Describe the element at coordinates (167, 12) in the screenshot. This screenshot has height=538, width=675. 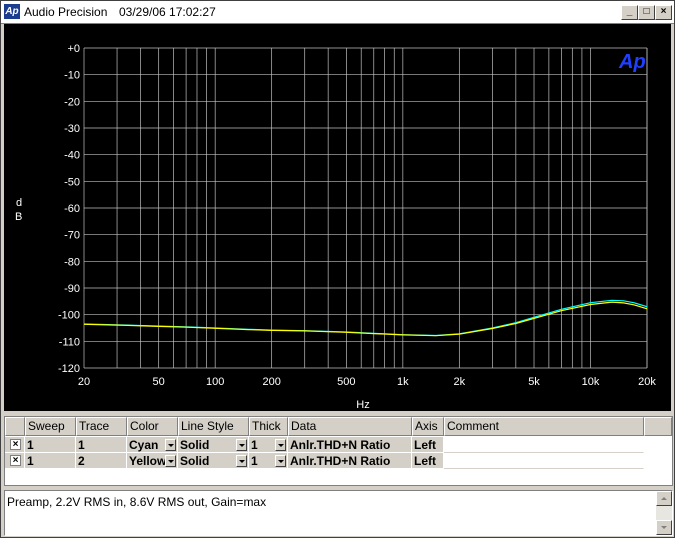
I see `window-datetime: 03/29/06 17:02:27` at that location.